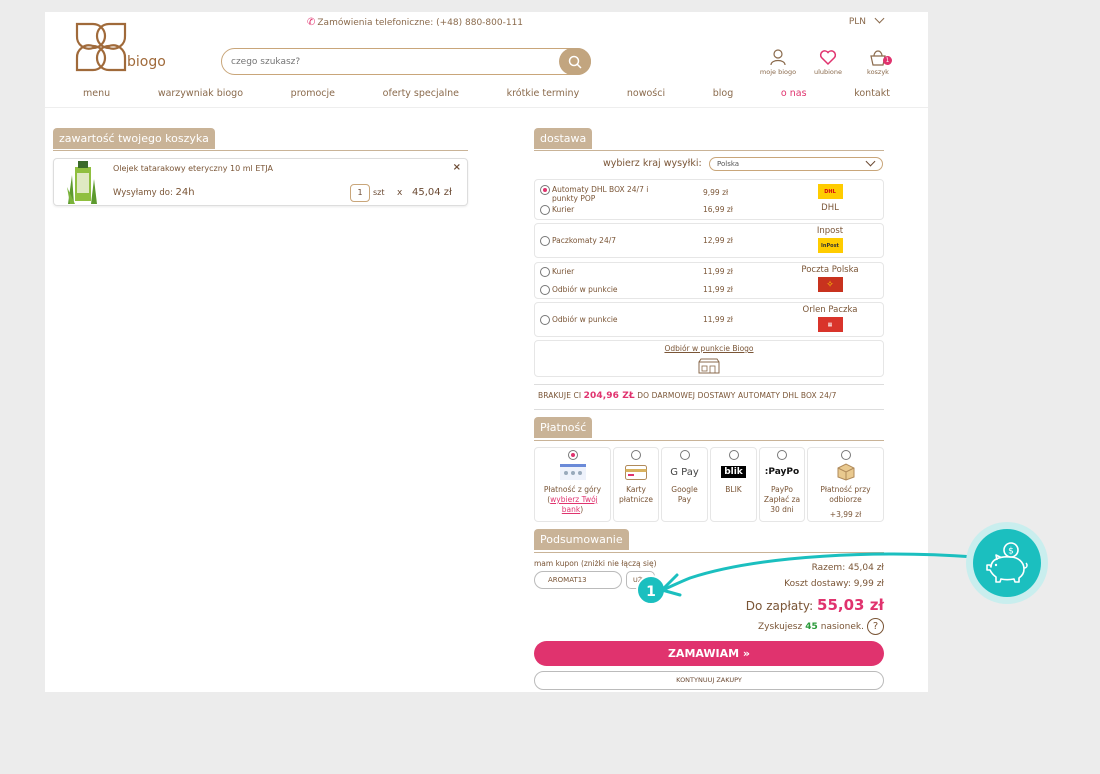 Image resolution: width=1100 pixels, height=774 pixels. What do you see at coordinates (818, 574) in the screenshot?
I see `annotation-arrow` at bounding box center [818, 574].